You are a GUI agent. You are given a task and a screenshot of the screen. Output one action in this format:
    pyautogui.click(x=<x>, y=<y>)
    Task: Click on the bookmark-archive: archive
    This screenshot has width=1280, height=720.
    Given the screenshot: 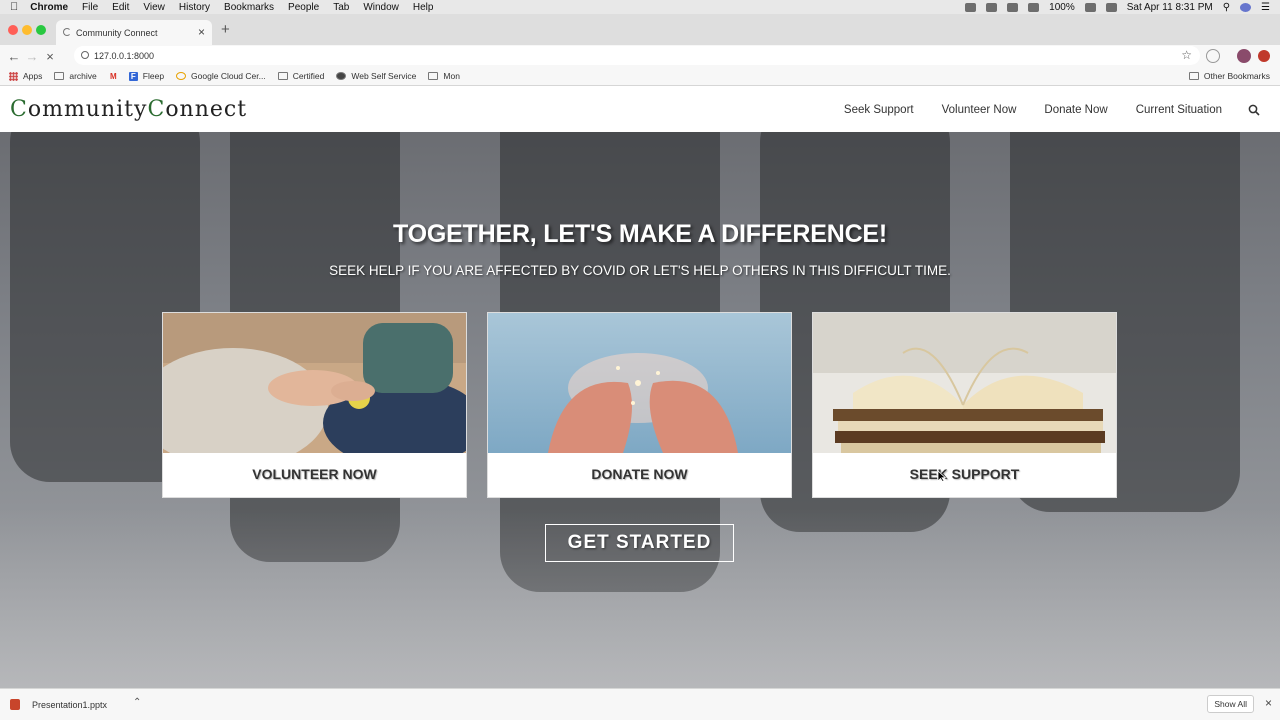 What is the action you would take?
    pyautogui.click(x=75, y=76)
    